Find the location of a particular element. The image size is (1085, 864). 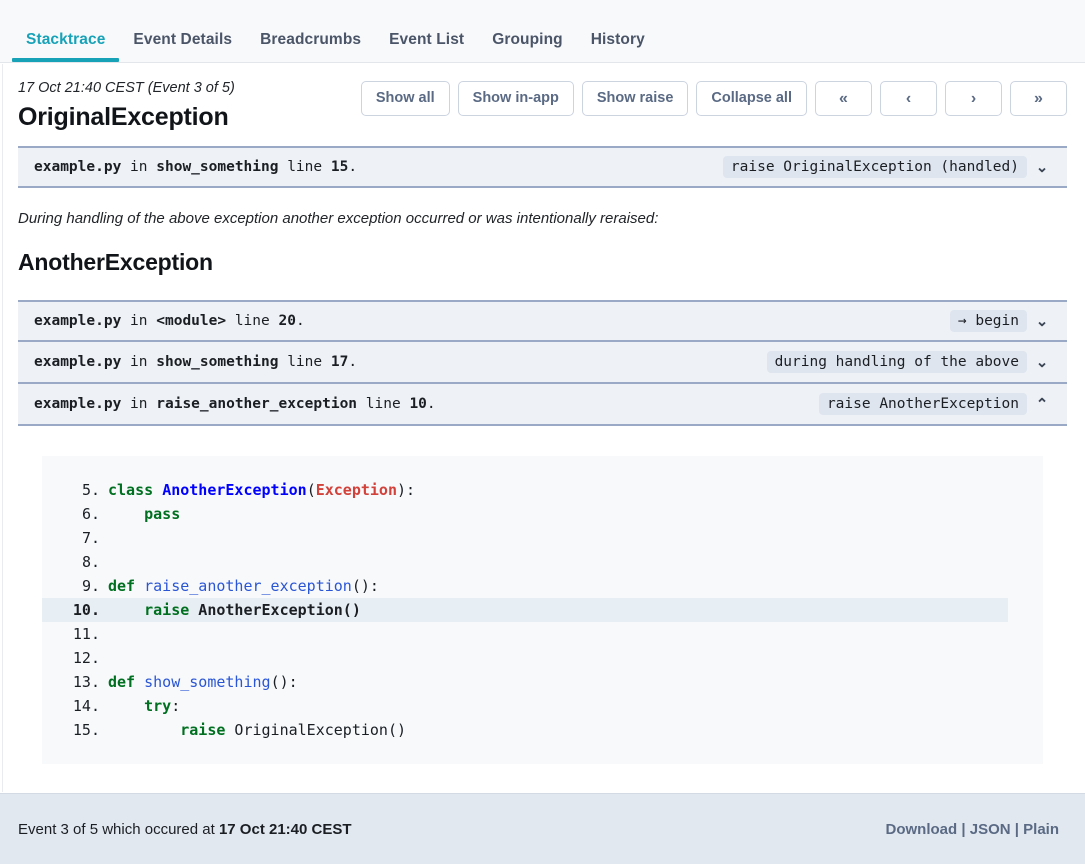

code-line: 7. is located at coordinates (542, 538).